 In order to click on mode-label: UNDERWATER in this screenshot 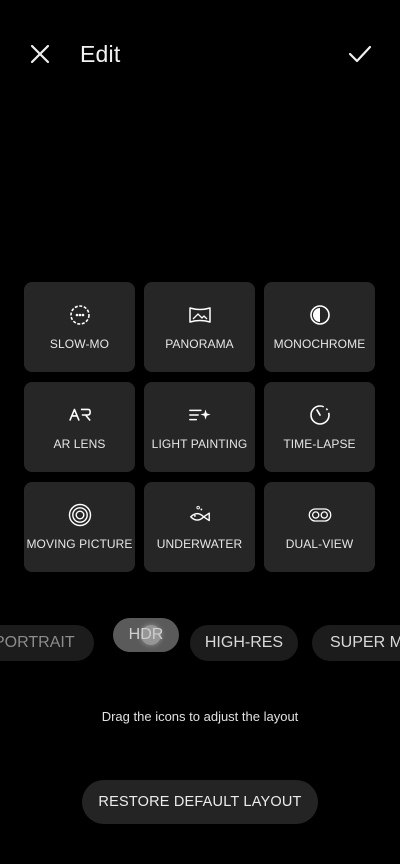, I will do `click(199, 544)`.